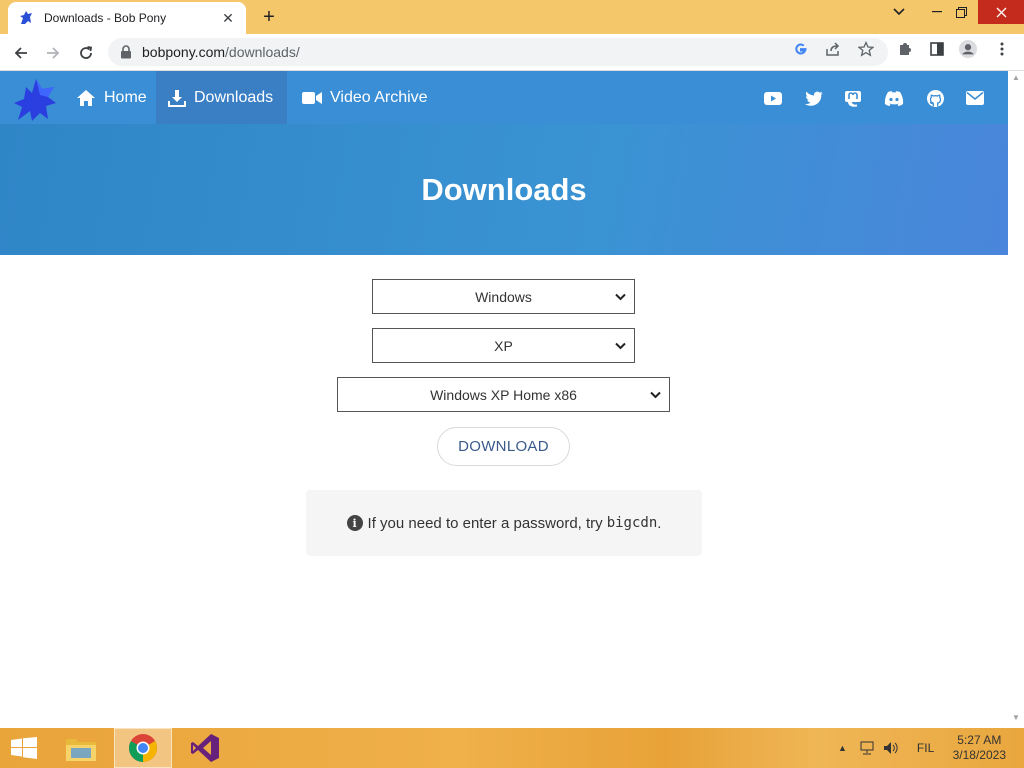 This screenshot has height=768, width=1024. I want to click on nav-downloads: Downloads, so click(221, 97).